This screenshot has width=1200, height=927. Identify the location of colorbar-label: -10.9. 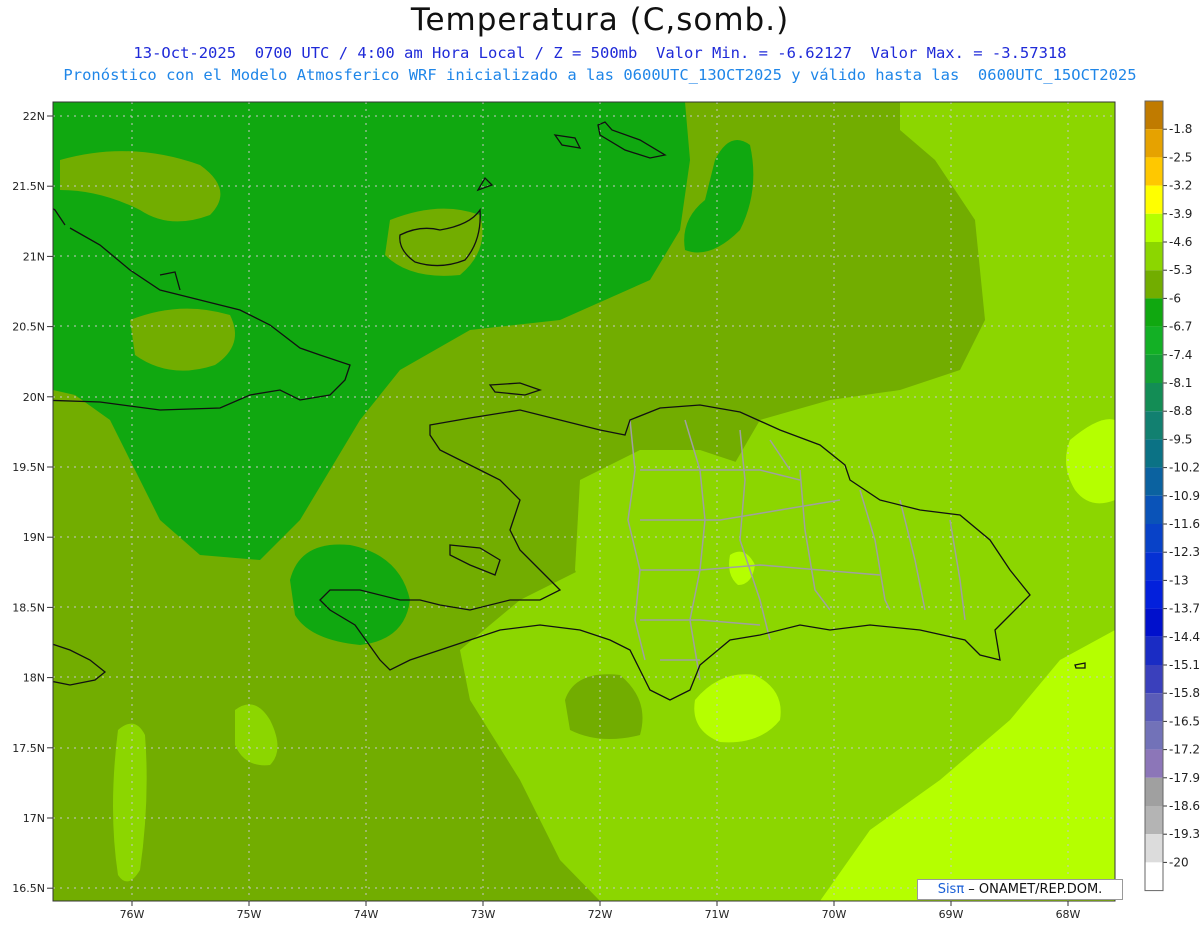
(1184, 496).